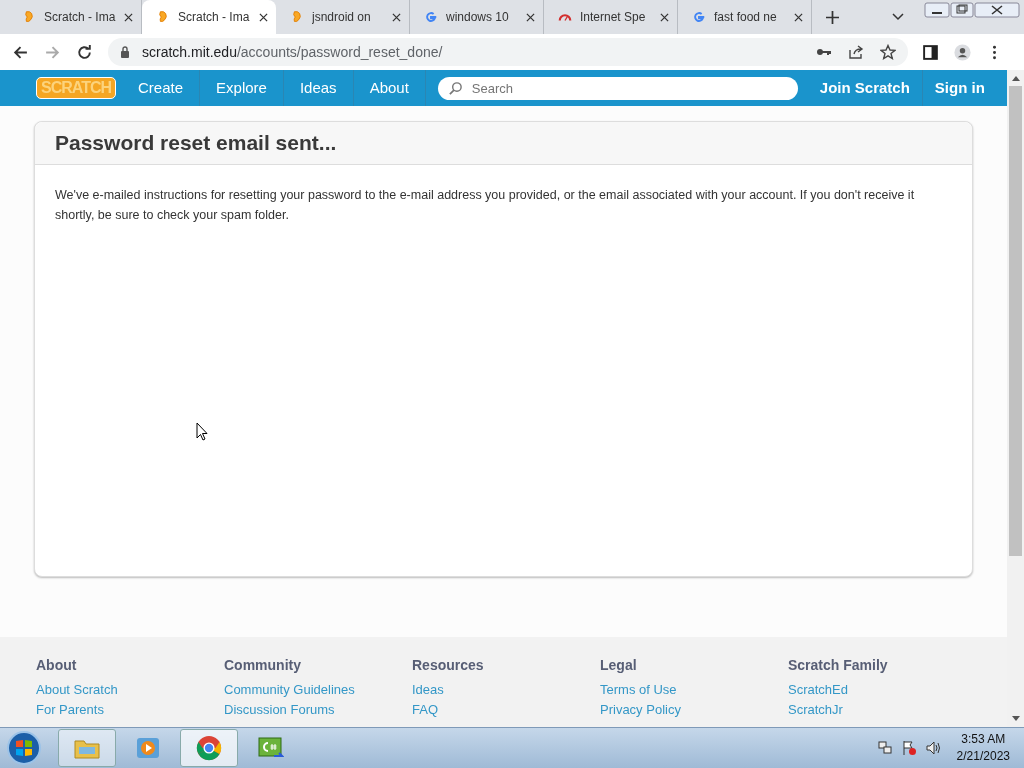 This screenshot has height=768, width=1024. What do you see at coordinates (882, 690) in the screenshot?
I see `footer-link: ScratchEd` at bounding box center [882, 690].